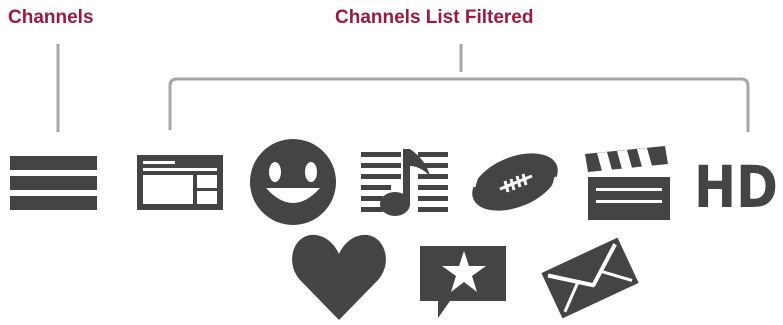 The image size is (783, 325). I want to click on hd-icon: HD, so click(736, 187).